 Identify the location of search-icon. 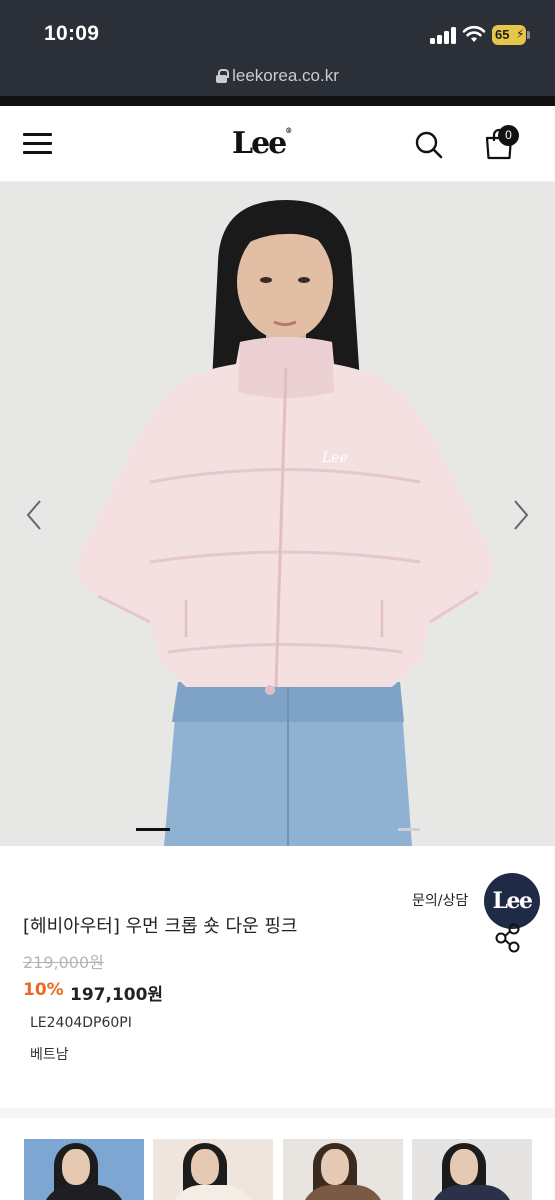
(429, 145).